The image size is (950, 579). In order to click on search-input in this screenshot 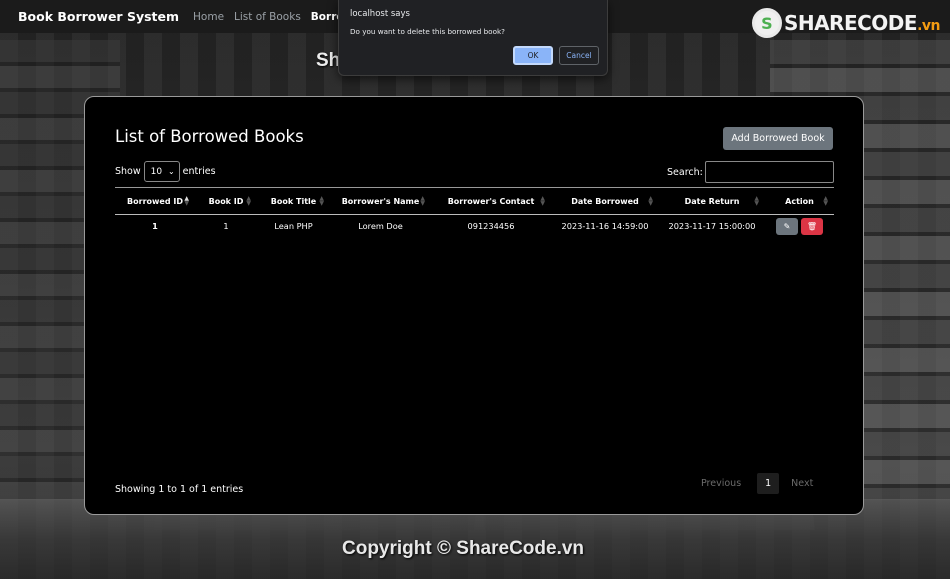, I will do `click(769, 172)`.